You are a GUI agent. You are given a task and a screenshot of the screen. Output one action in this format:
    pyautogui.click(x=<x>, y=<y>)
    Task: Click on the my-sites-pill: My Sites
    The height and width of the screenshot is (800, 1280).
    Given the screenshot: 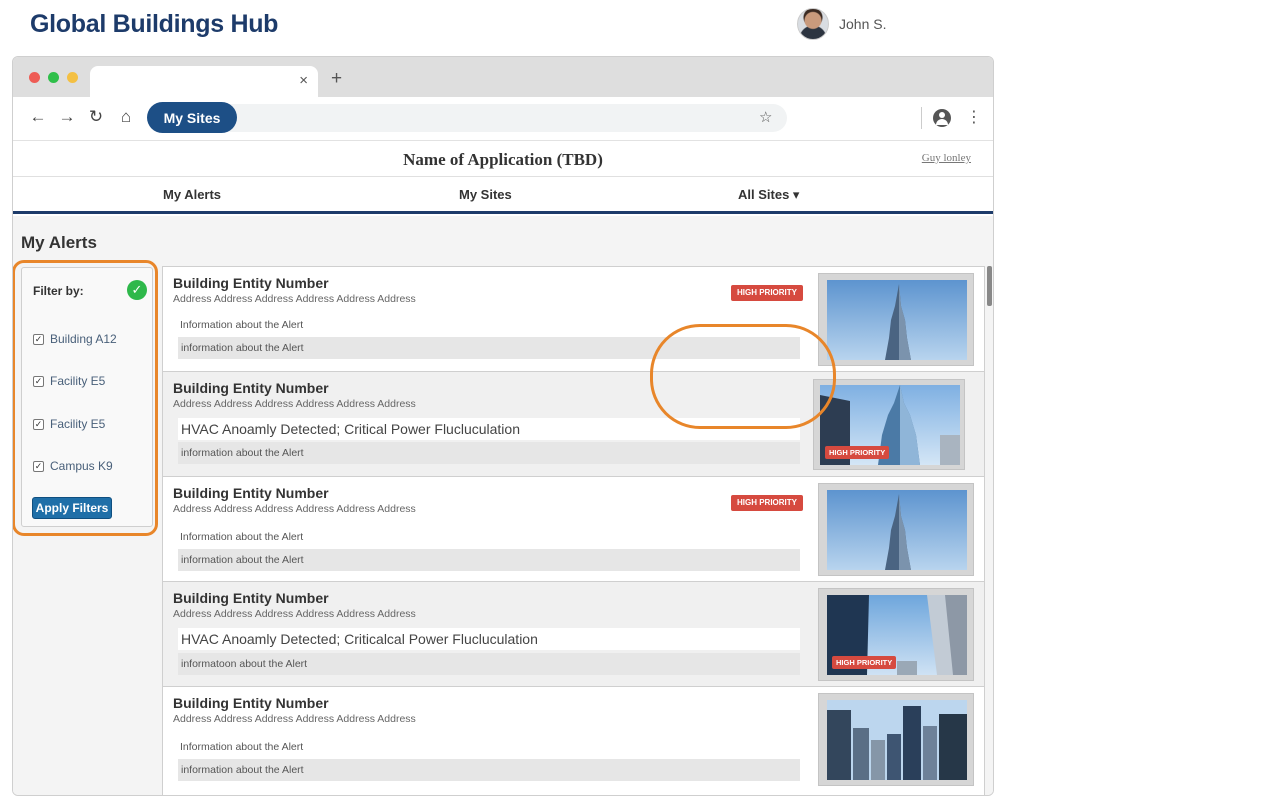 What is the action you would take?
    pyautogui.click(x=192, y=117)
    